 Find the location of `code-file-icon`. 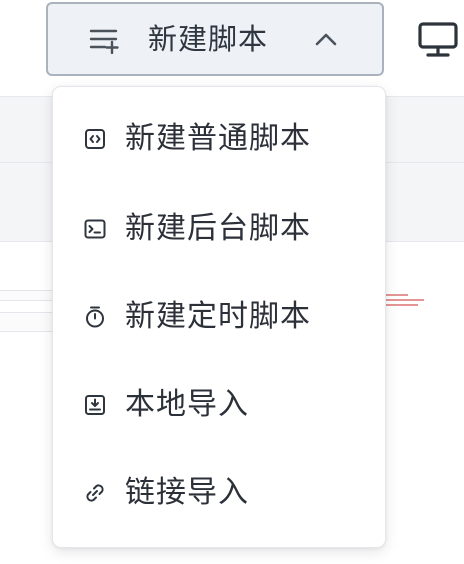

code-file-icon is located at coordinates (95, 139).